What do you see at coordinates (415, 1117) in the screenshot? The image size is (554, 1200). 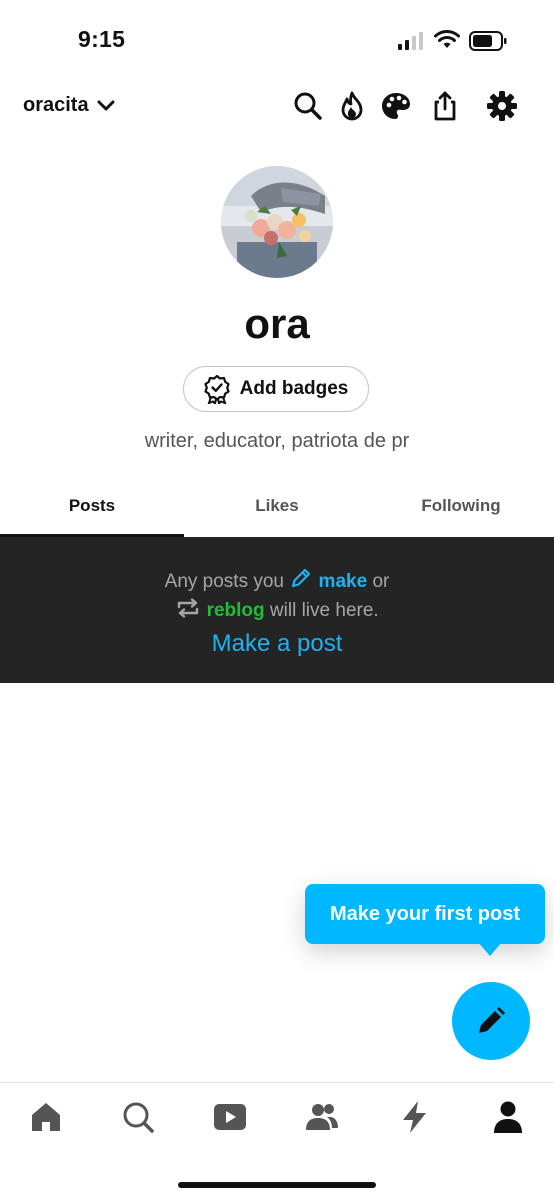 I see `activity-icon` at bounding box center [415, 1117].